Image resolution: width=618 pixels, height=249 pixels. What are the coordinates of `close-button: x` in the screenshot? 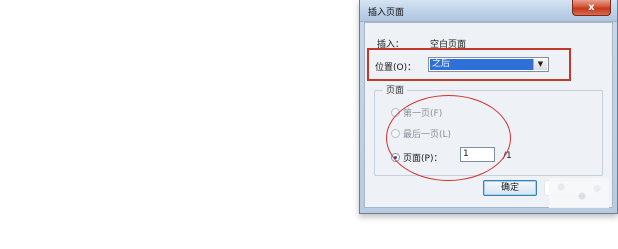 It's located at (591, 8).